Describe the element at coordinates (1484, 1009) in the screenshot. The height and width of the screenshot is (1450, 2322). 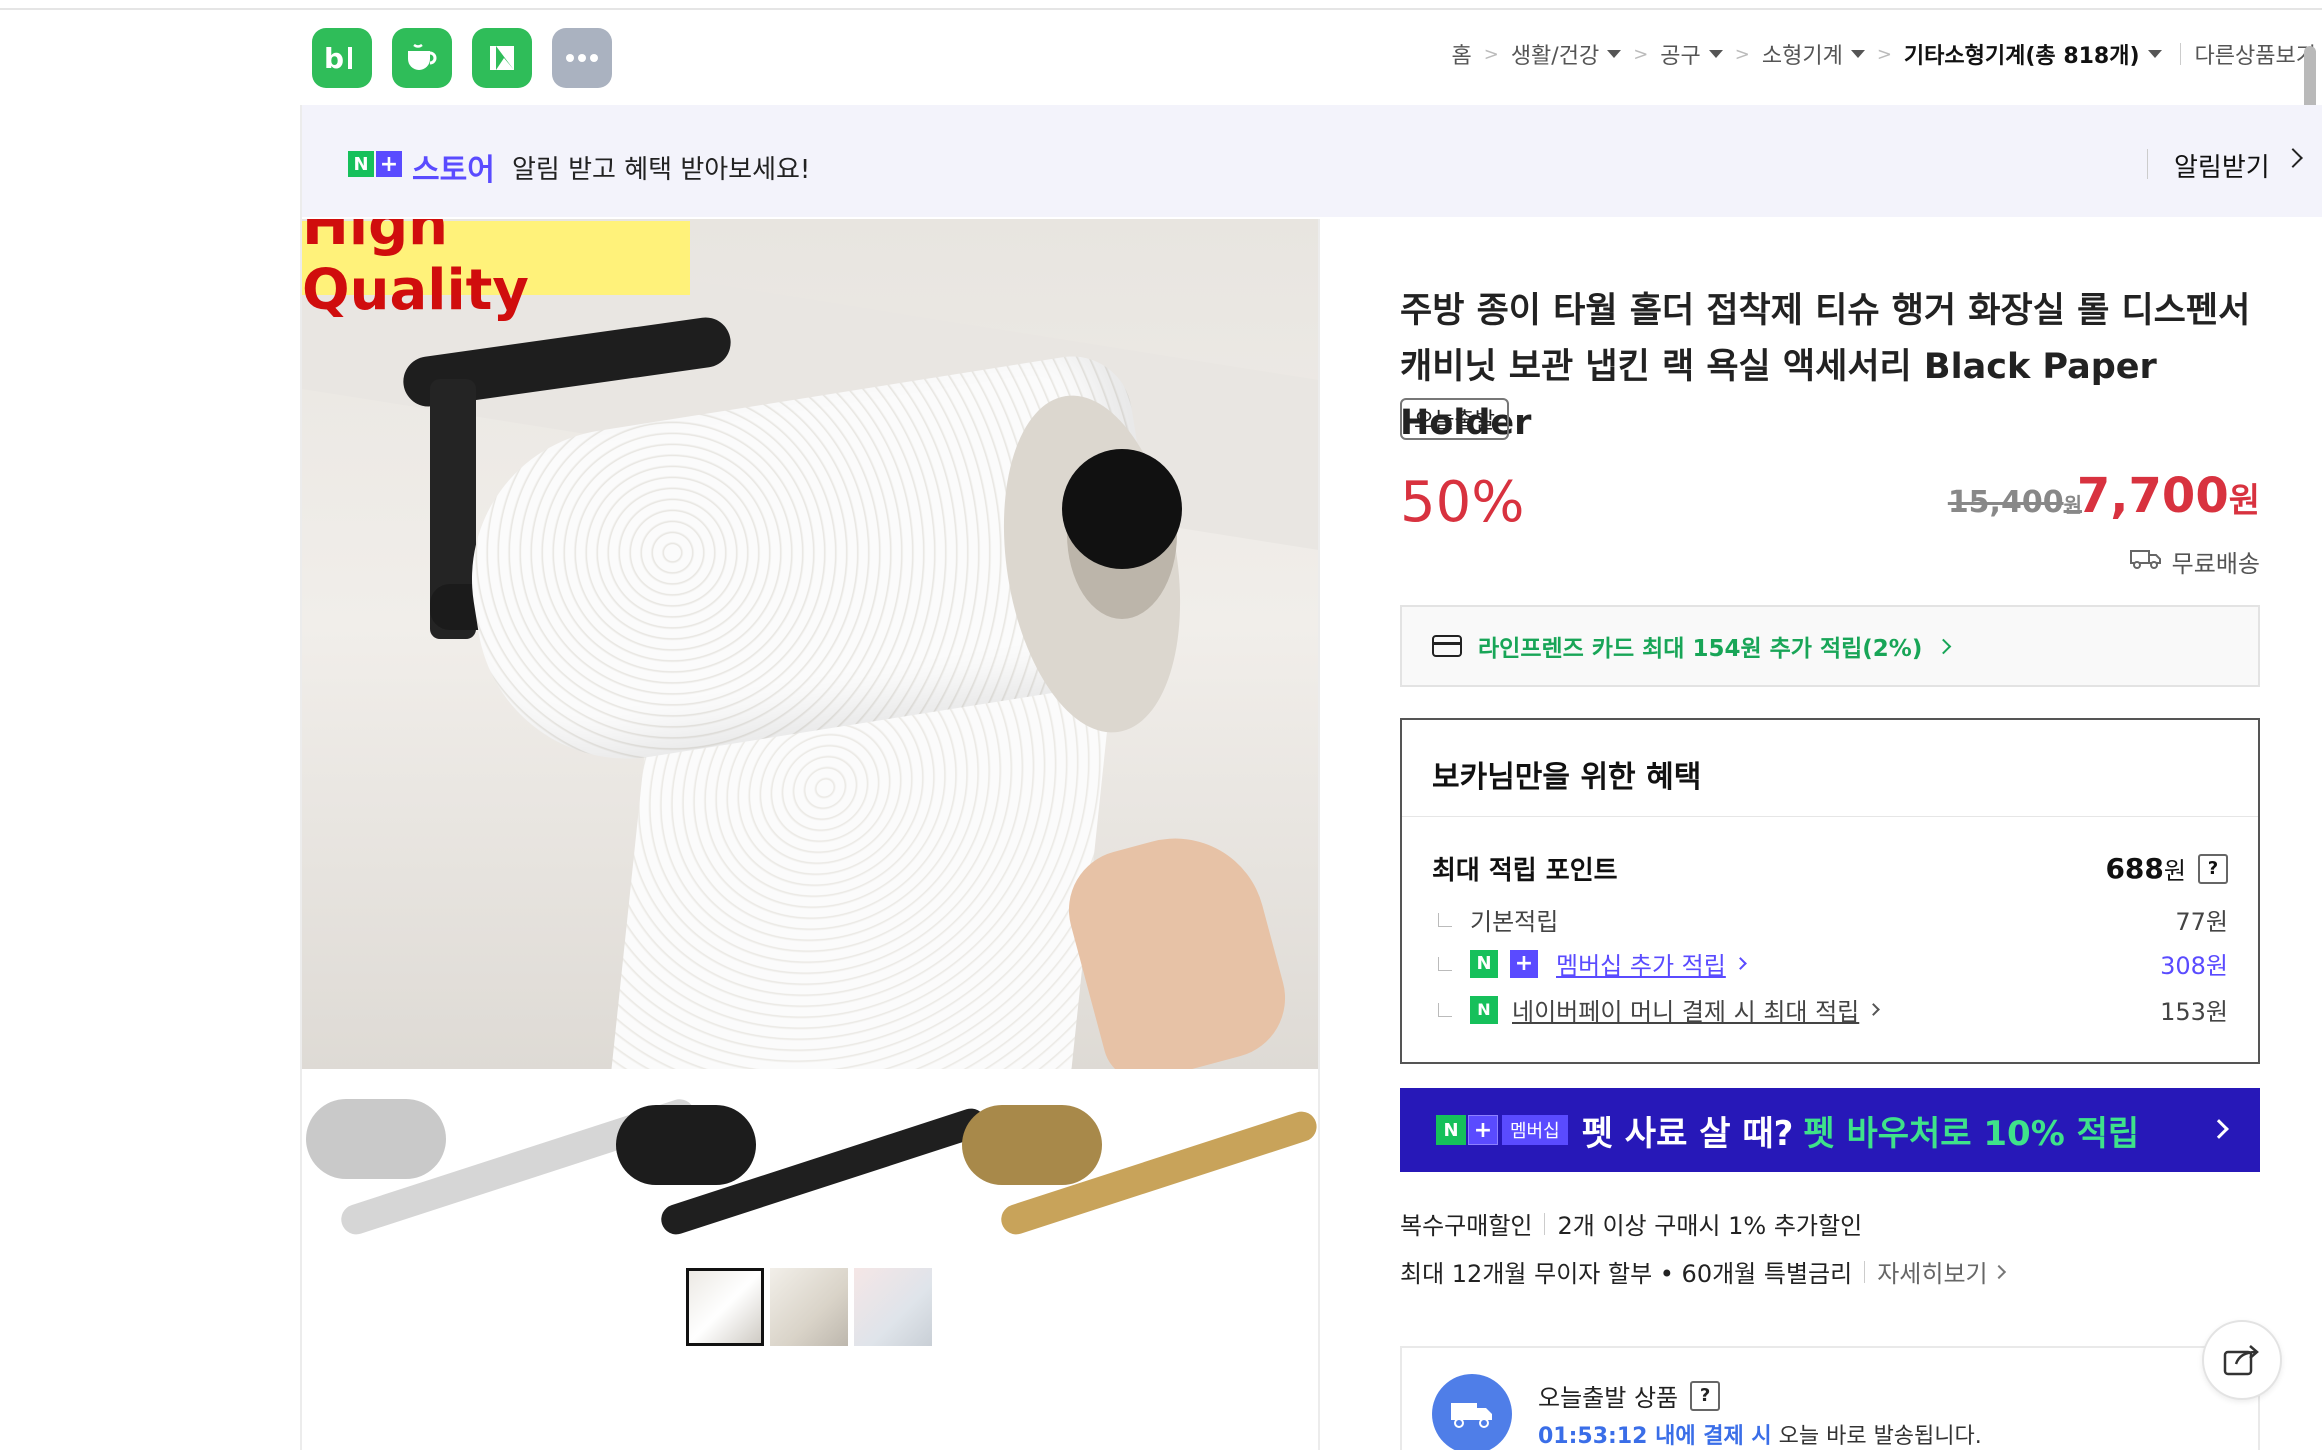
I see `naver-pay-icon: N` at that location.